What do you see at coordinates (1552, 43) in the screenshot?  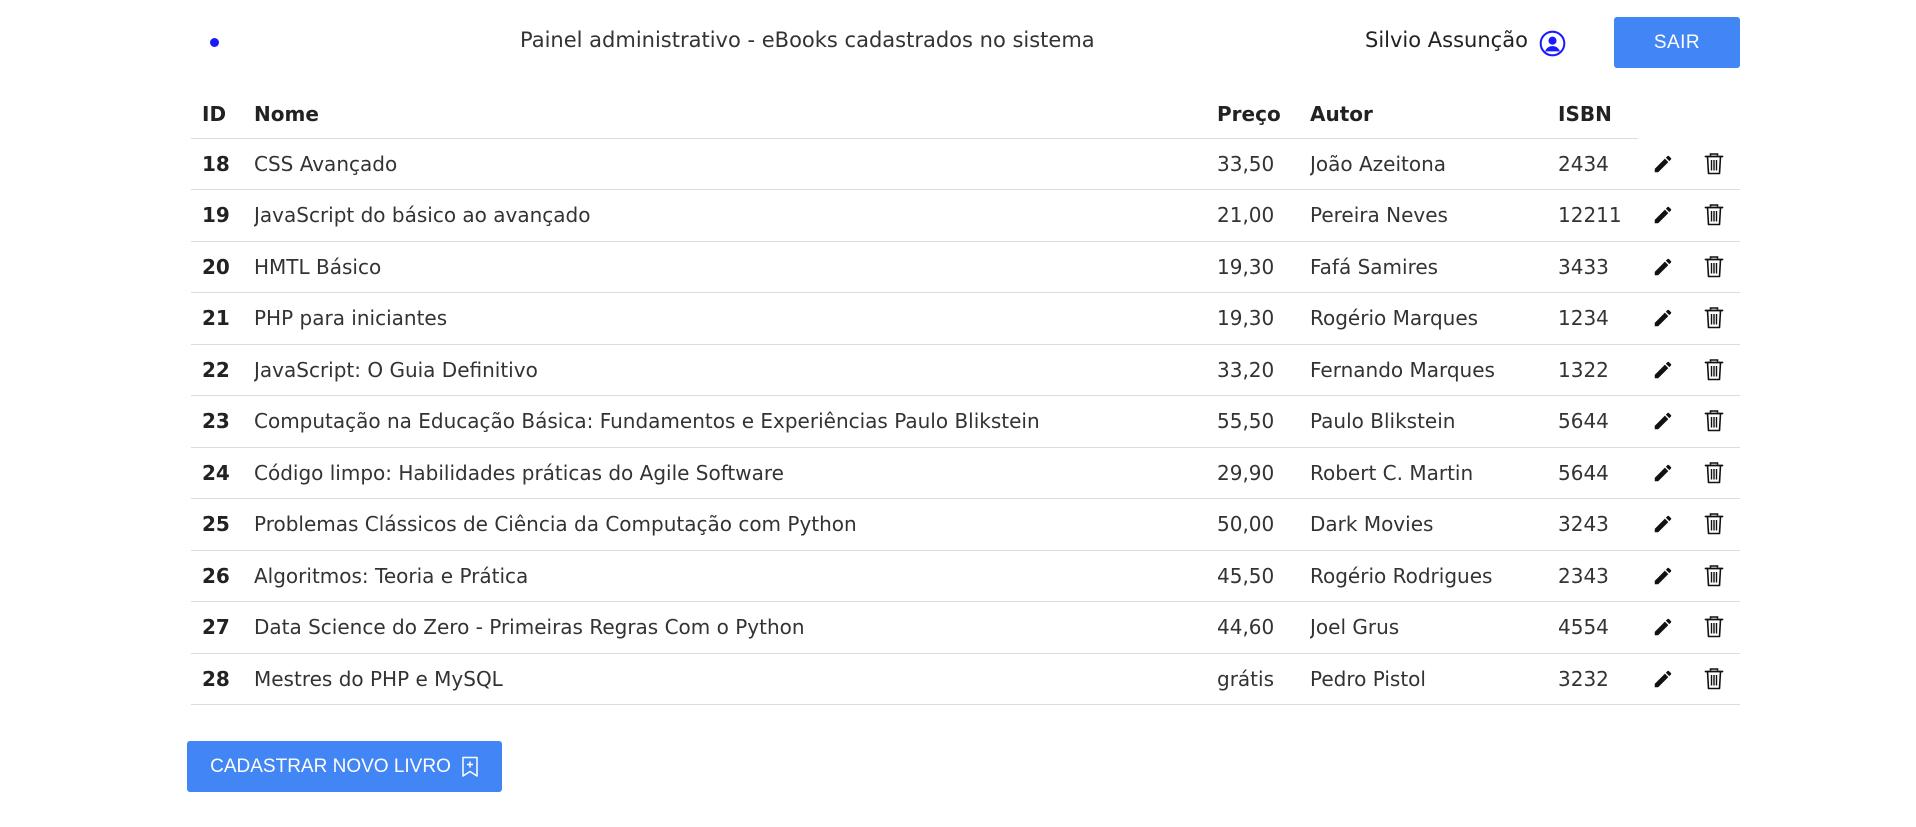 I see `user-icon` at bounding box center [1552, 43].